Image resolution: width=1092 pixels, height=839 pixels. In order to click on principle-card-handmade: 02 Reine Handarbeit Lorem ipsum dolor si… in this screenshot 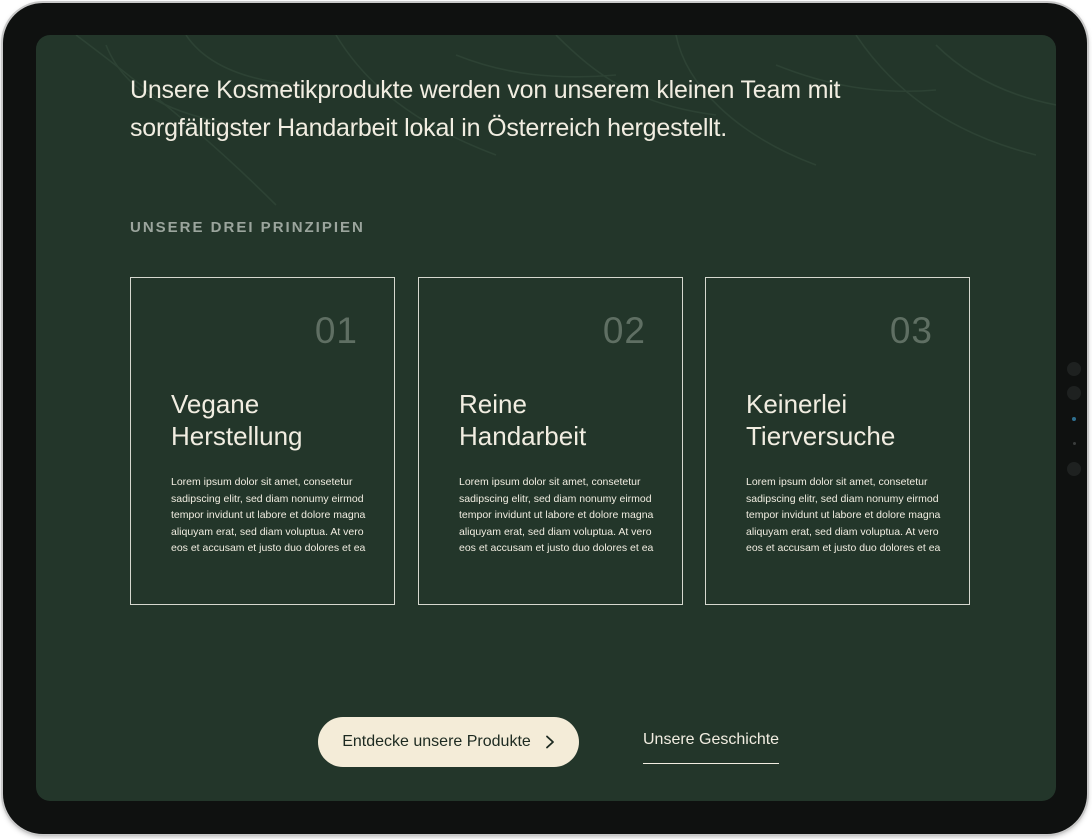, I will do `click(550, 441)`.